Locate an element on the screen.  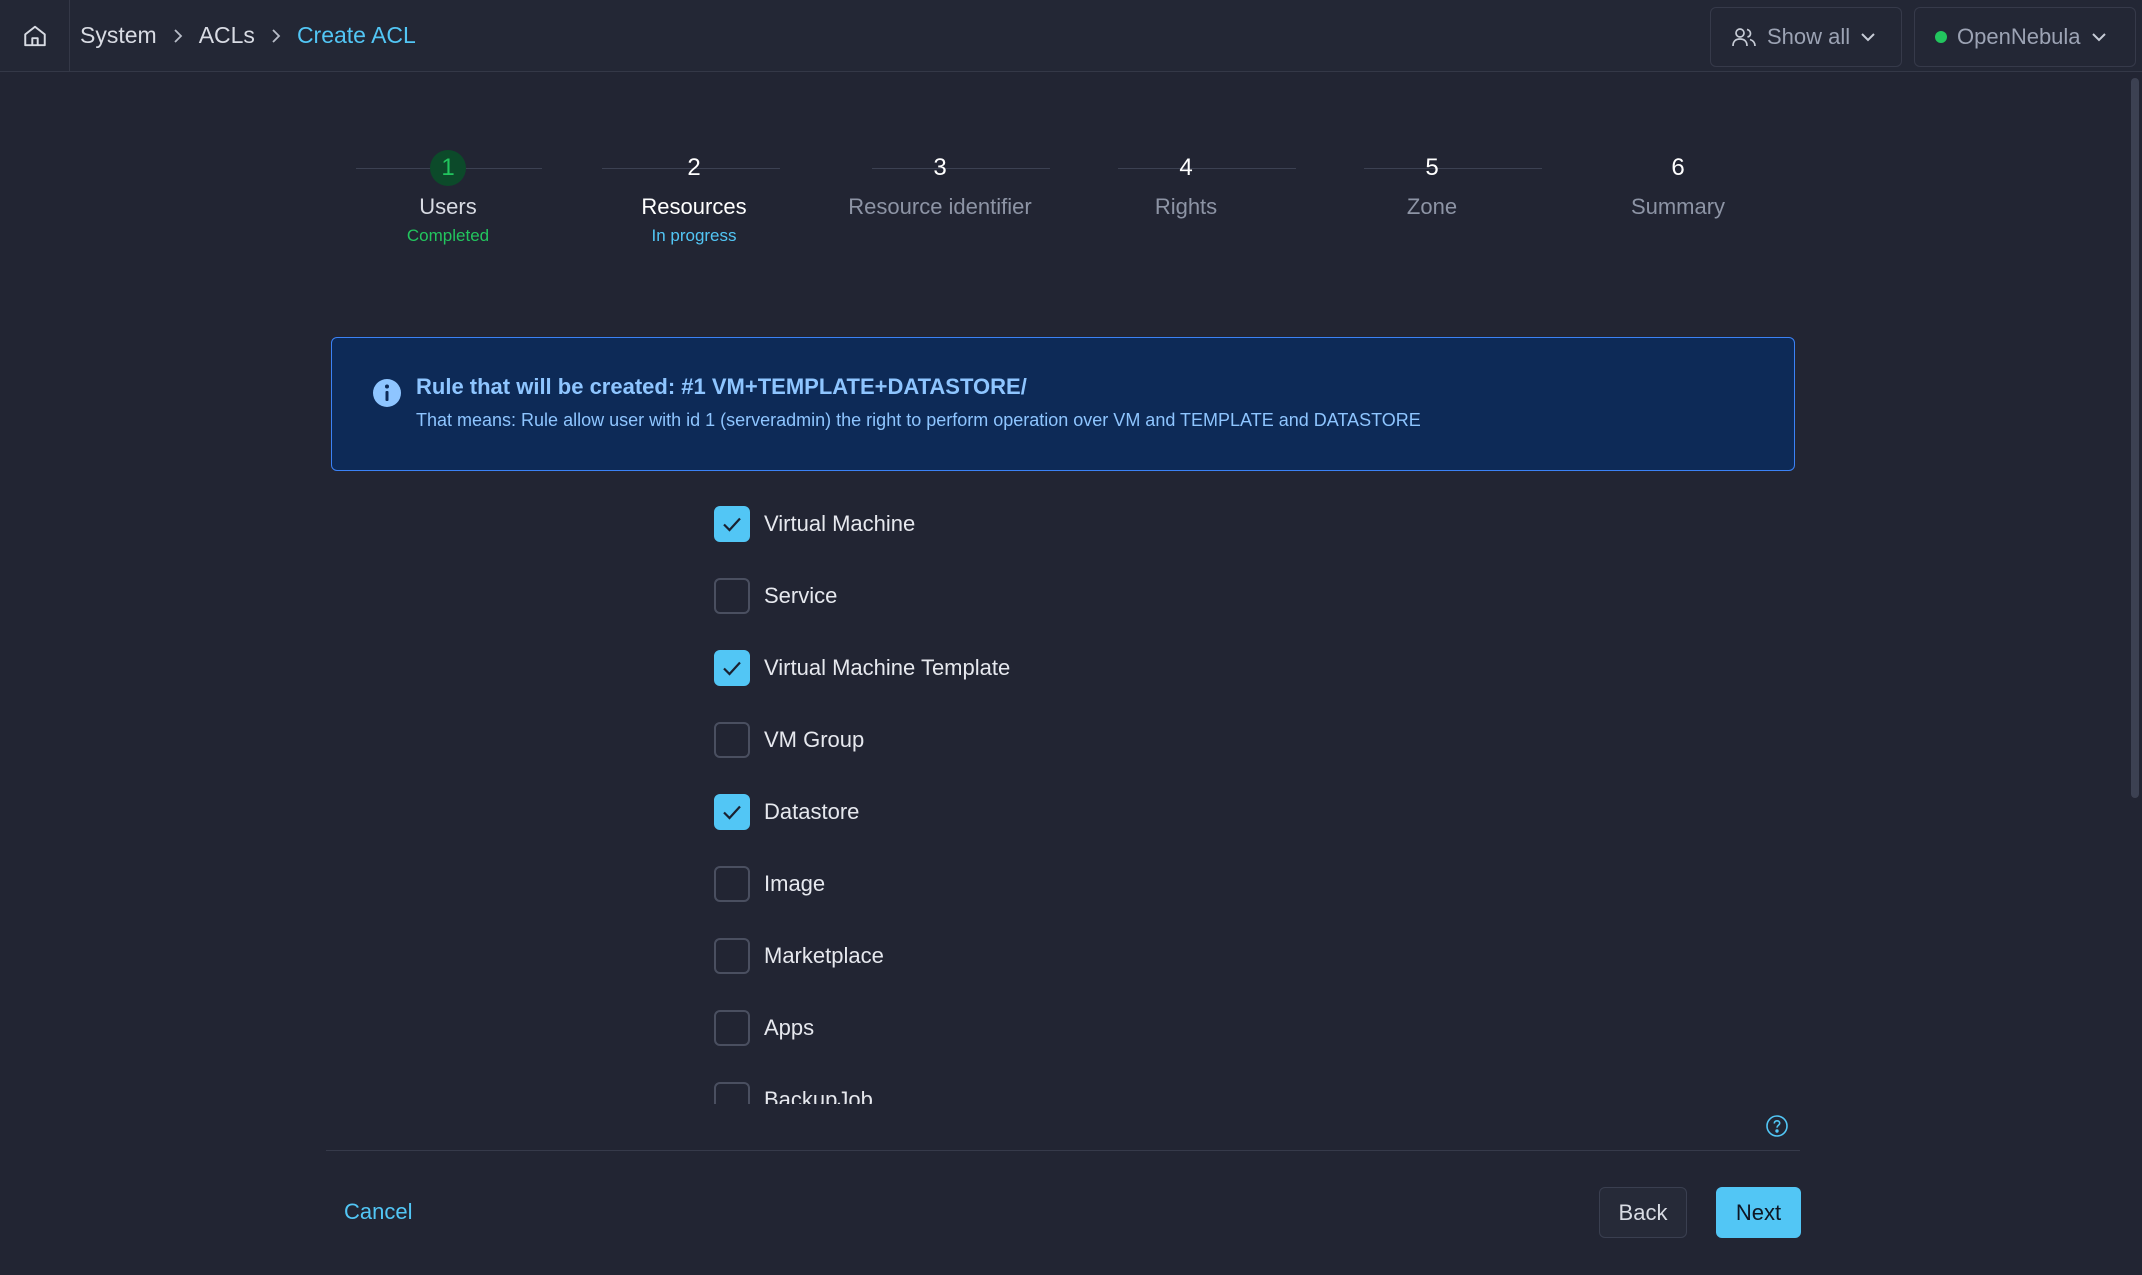
next-button: Next is located at coordinates (1758, 1212).